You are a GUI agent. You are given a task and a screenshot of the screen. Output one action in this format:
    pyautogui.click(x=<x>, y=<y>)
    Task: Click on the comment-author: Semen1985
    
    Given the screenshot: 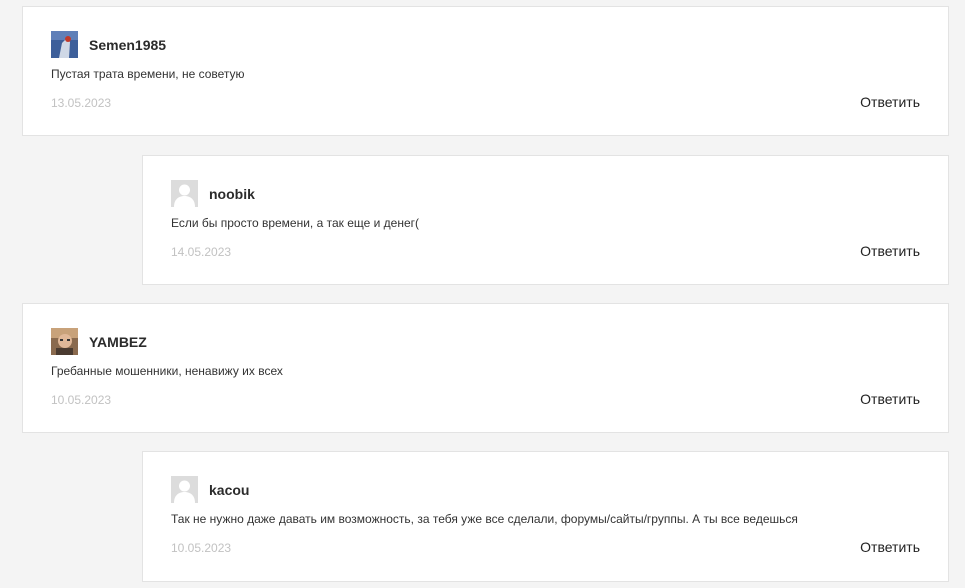 What is the action you would take?
    pyautogui.click(x=127, y=45)
    